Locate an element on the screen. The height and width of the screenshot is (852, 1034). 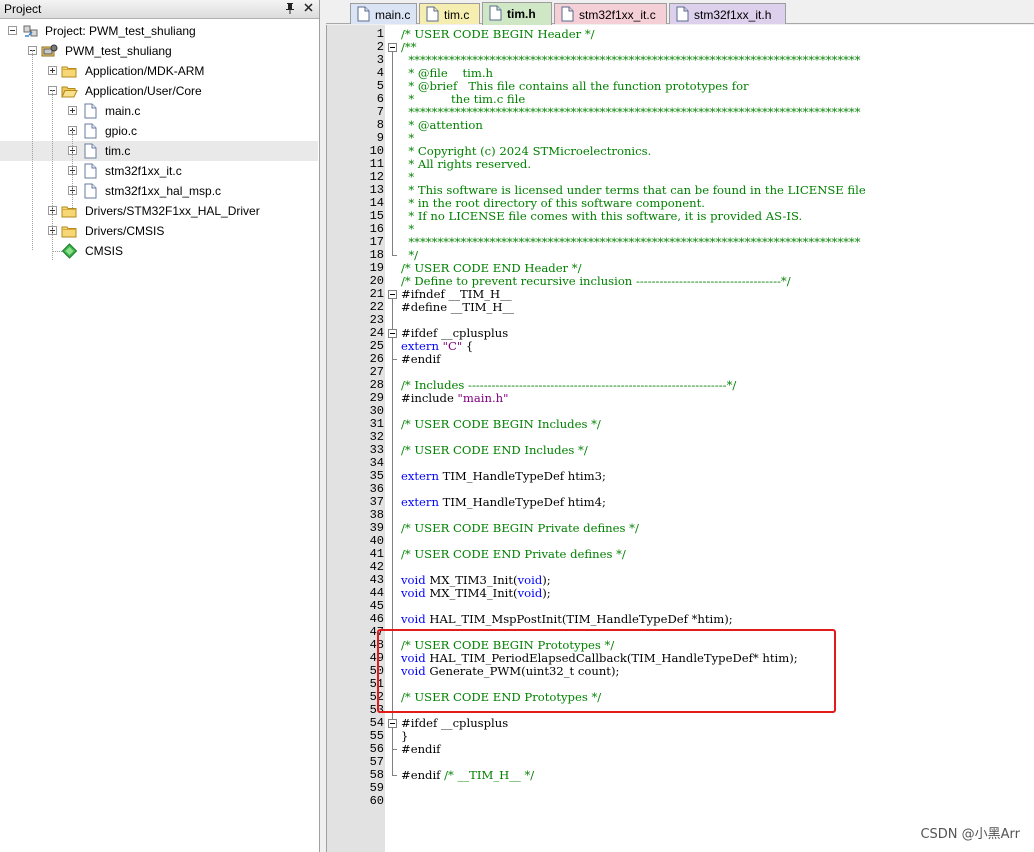
code-line: /* USER CODE BEGIN Private defines */ is located at coordinates (520, 528).